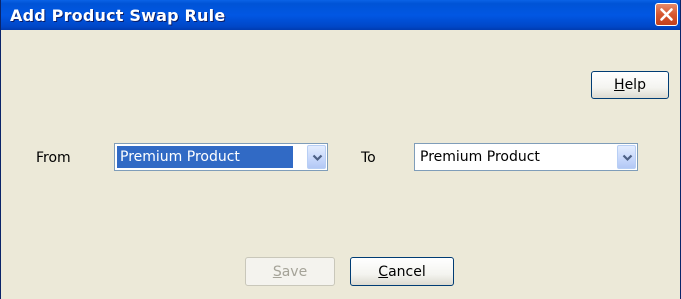  I want to click on to-dropdown-button, so click(626, 157).